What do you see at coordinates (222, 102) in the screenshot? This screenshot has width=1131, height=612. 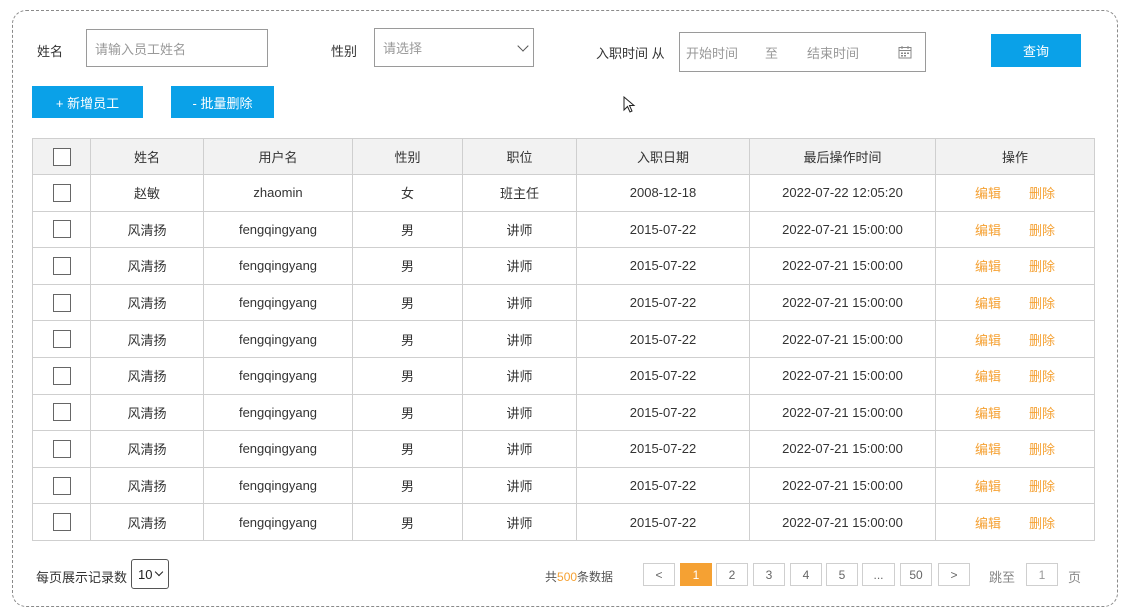 I see `batch-delete-button: - 批量删除` at bounding box center [222, 102].